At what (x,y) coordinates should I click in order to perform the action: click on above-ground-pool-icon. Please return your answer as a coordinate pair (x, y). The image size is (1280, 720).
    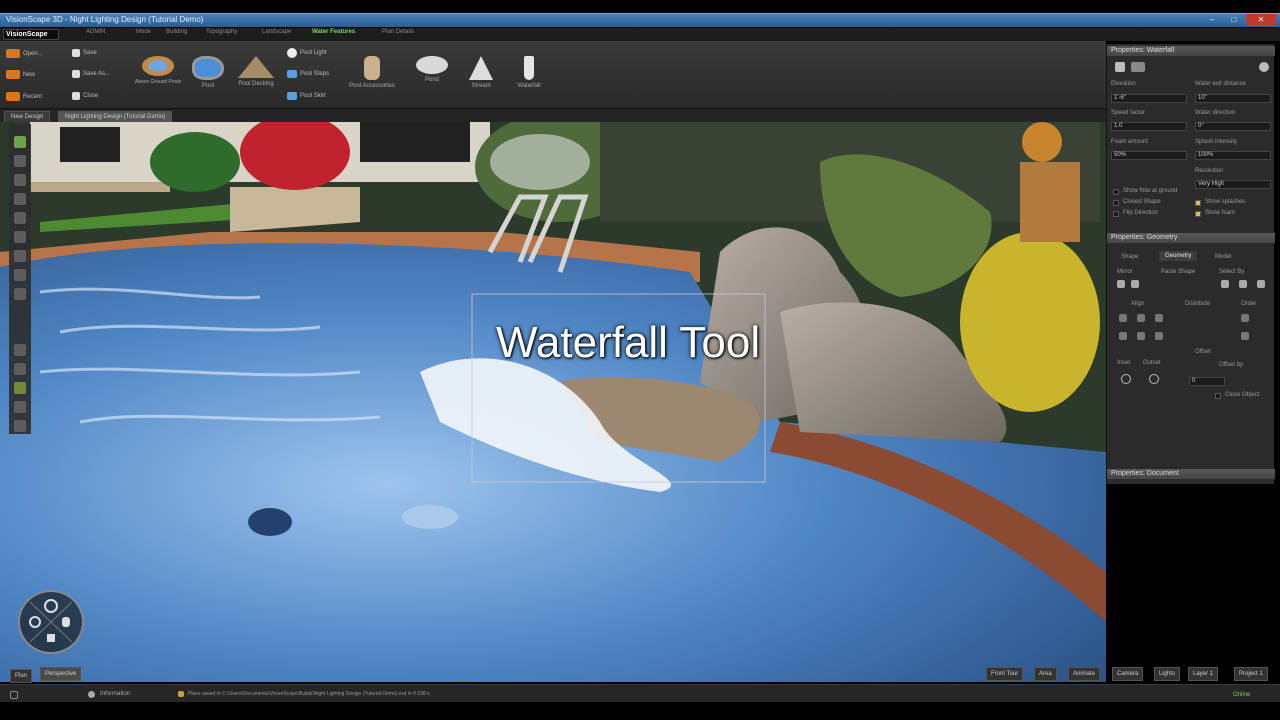
    Looking at the image, I should click on (158, 66).